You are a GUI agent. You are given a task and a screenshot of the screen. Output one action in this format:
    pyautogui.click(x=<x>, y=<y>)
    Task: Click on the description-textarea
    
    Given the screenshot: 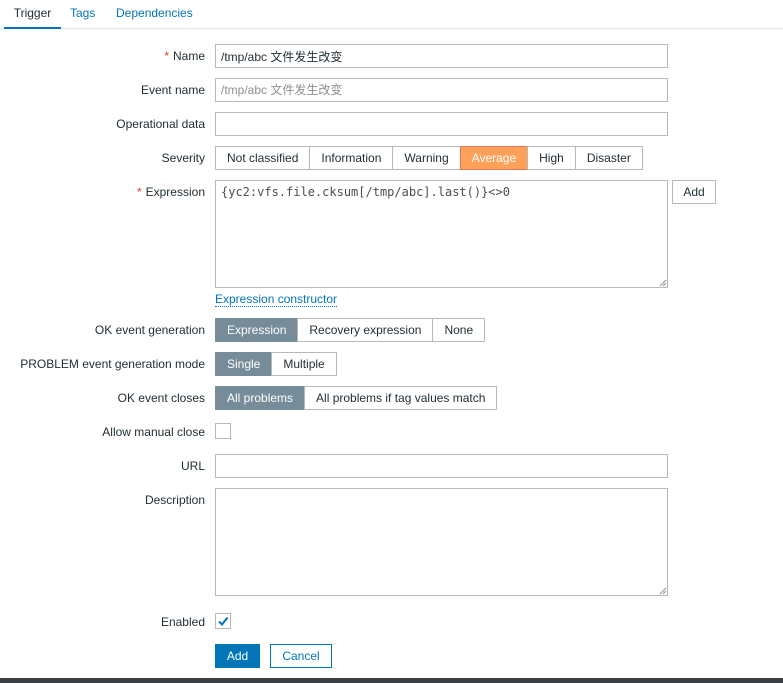 What is the action you would take?
    pyautogui.click(x=441, y=542)
    